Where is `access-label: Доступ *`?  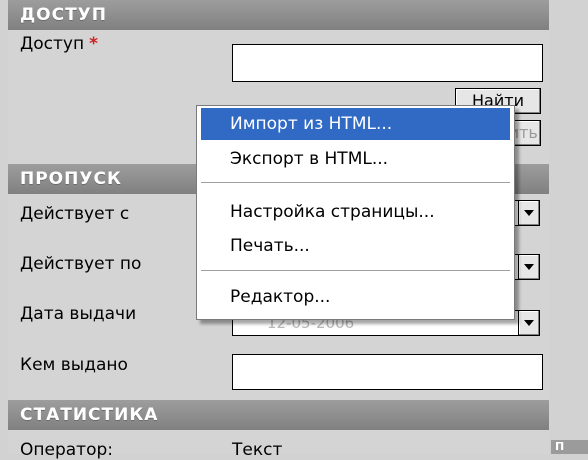
access-label: Доступ * is located at coordinates (59, 44).